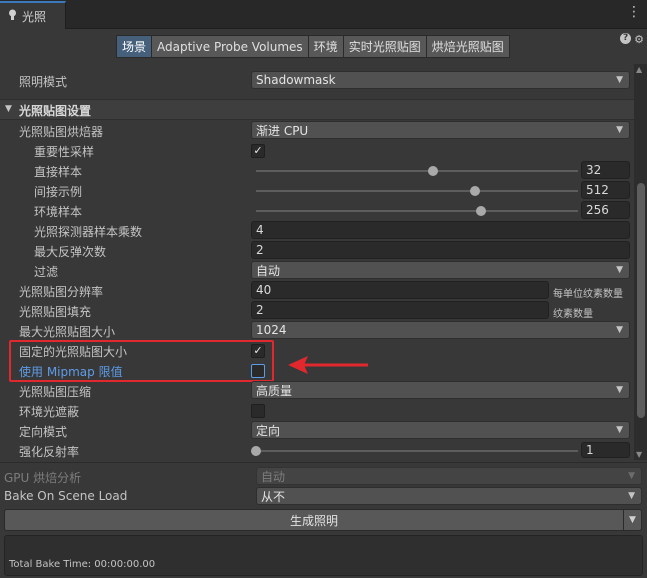 The height and width of the screenshot is (578, 647). What do you see at coordinates (440, 230) in the screenshot?
I see `probe-sample-multiplier-field: 4` at bounding box center [440, 230].